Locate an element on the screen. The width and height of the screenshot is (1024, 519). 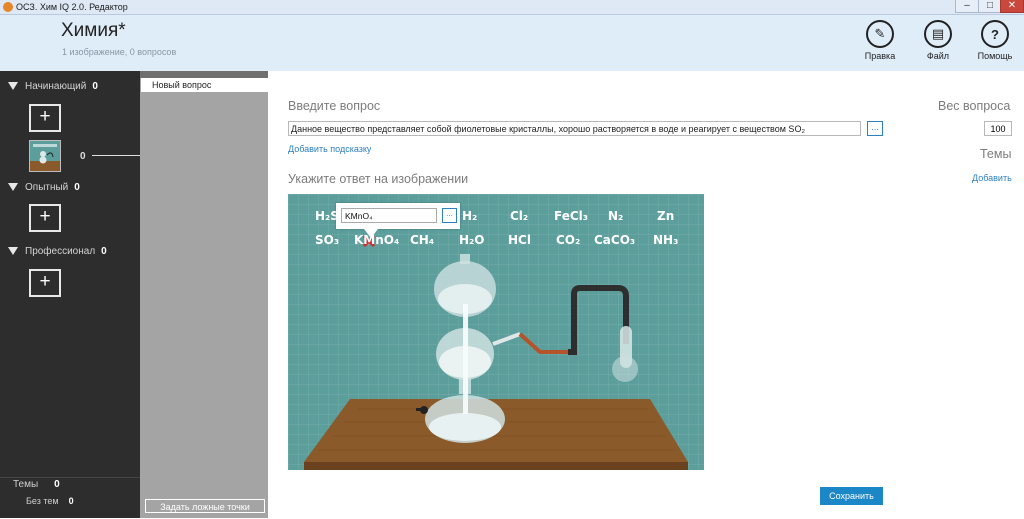
edit-button: ✎ Правка is located at coordinates (880, 40).